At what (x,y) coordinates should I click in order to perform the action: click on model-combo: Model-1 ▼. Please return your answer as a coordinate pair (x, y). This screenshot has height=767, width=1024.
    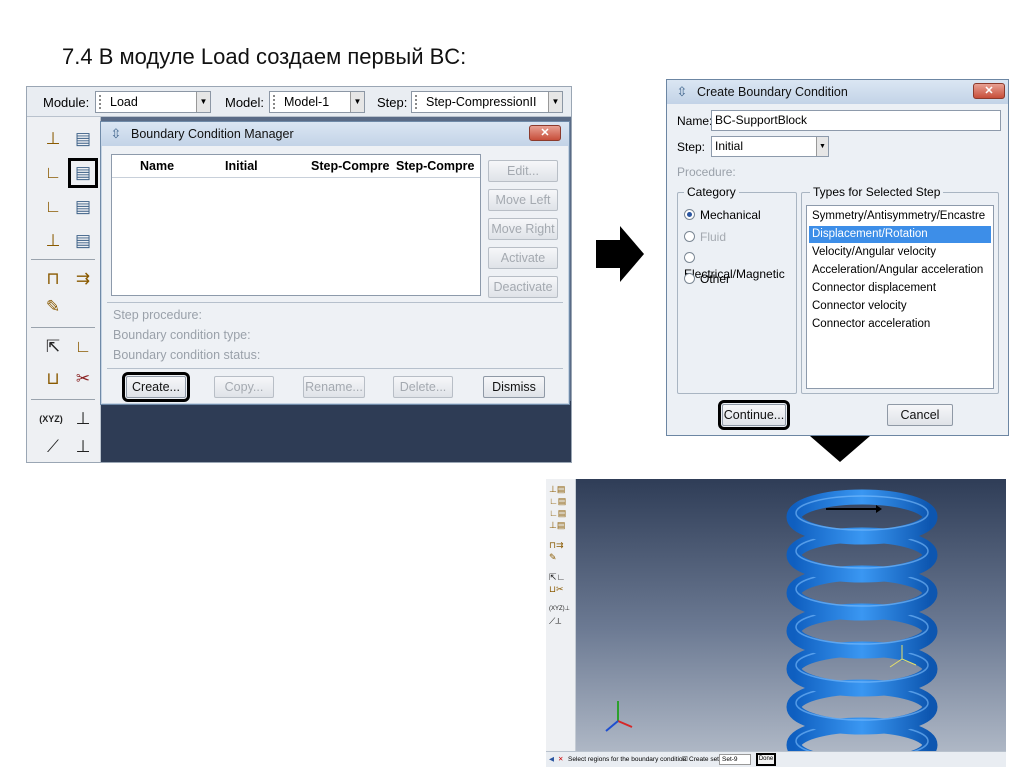
    Looking at the image, I should click on (317, 102).